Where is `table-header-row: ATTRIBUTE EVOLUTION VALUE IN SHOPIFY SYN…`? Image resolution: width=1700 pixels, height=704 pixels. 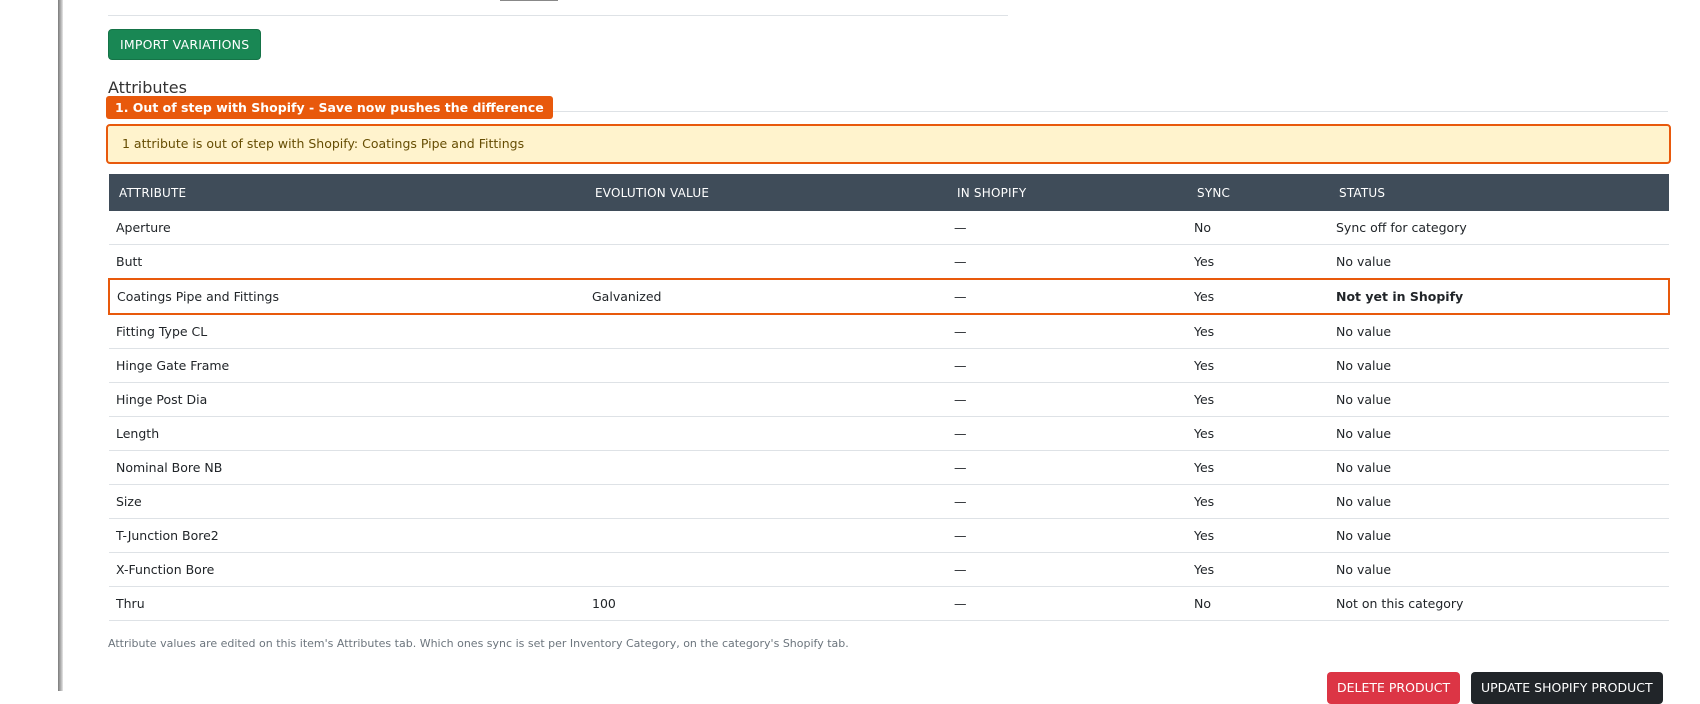 table-header-row: ATTRIBUTE EVOLUTION VALUE IN SHOPIFY SYN… is located at coordinates (889, 192).